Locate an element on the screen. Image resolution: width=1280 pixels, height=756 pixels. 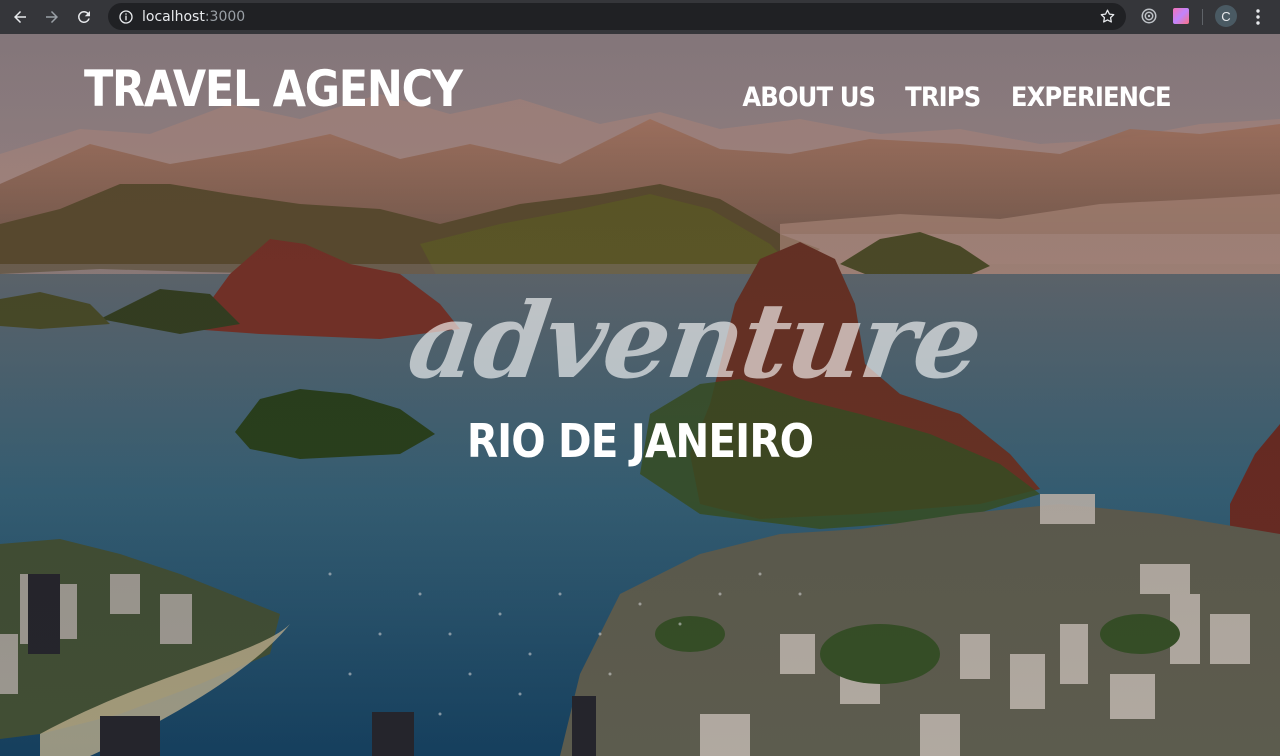
nav-link-about-us: ABOUT US is located at coordinates (810, 97).